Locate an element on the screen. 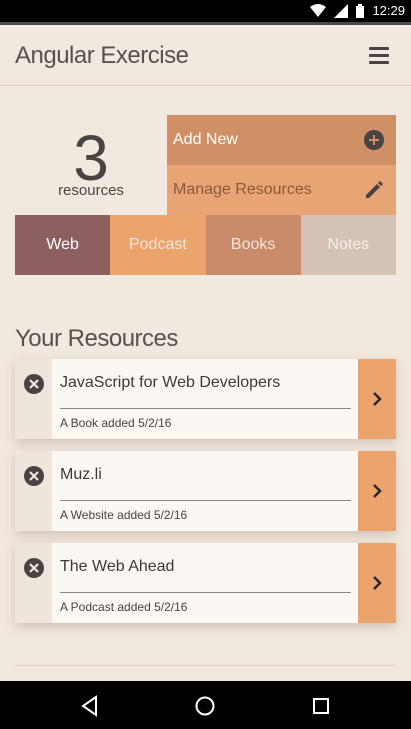  manage-resources-button: Manage Resources is located at coordinates (281, 190).